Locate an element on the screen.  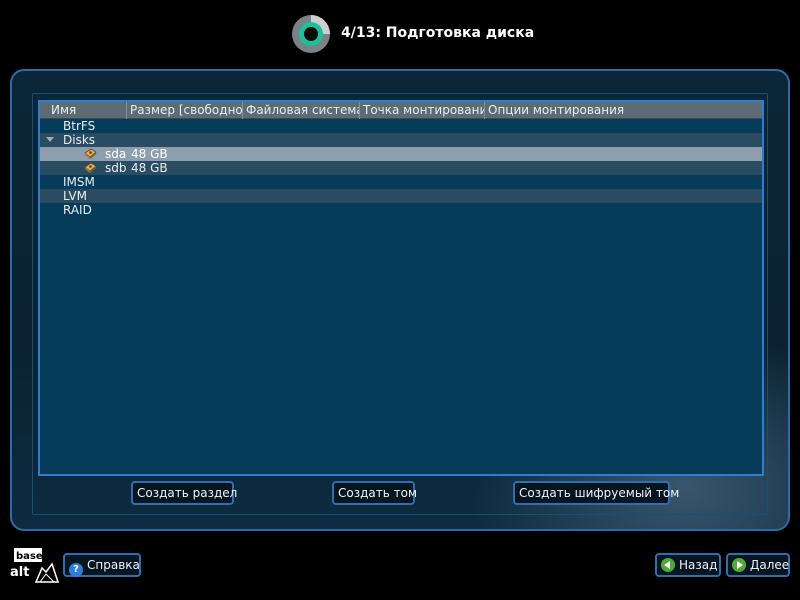
logo-text-base: base is located at coordinates (29, 556).